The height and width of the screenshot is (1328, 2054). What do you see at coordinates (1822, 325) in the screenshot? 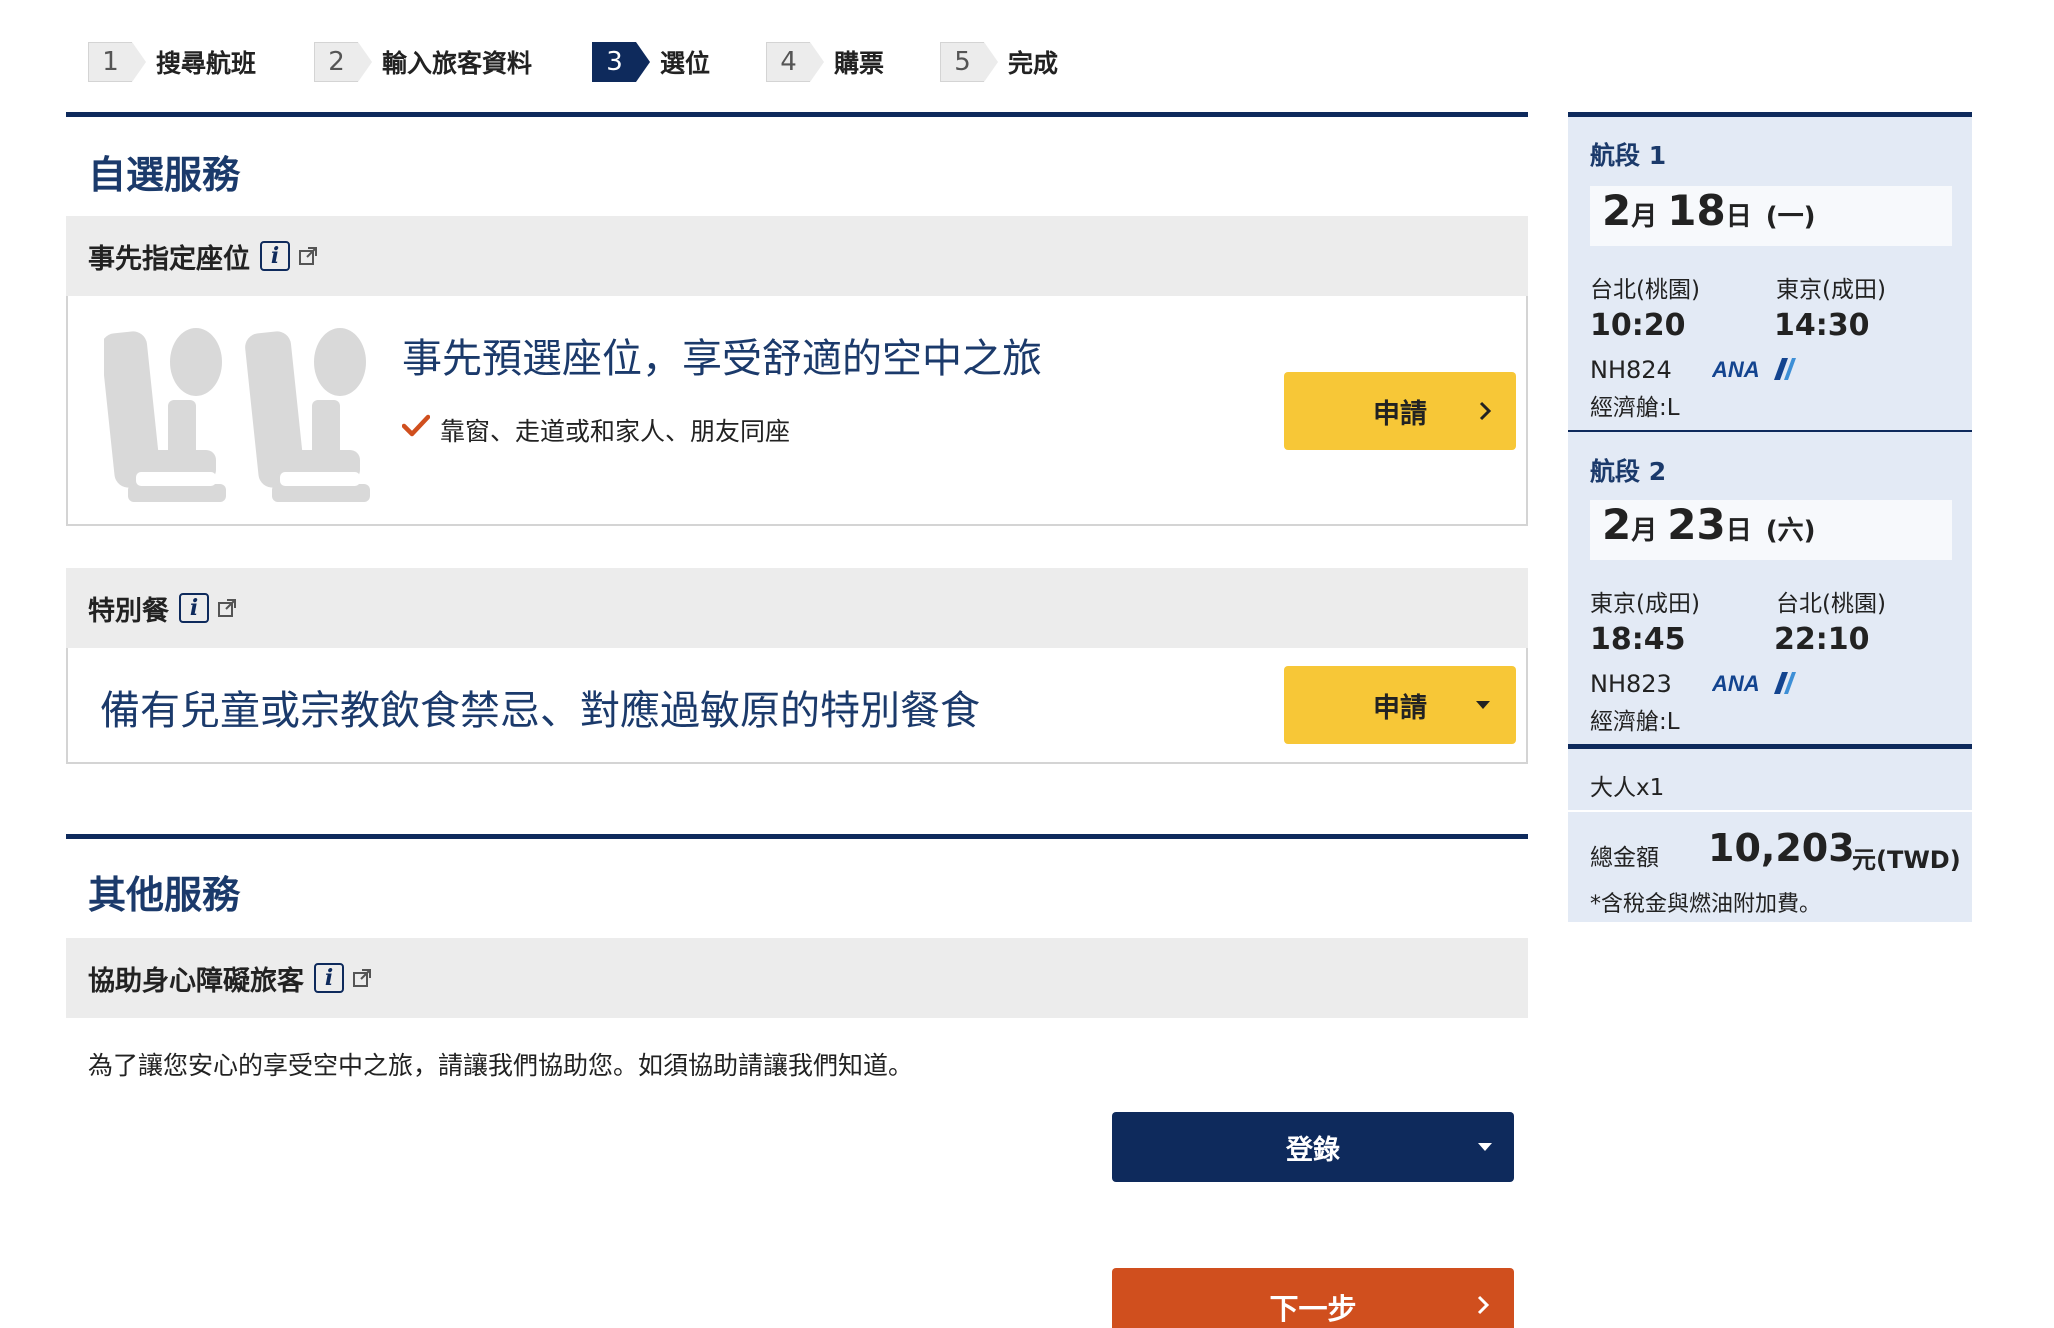
I see `arrival-time: 14:30` at bounding box center [1822, 325].